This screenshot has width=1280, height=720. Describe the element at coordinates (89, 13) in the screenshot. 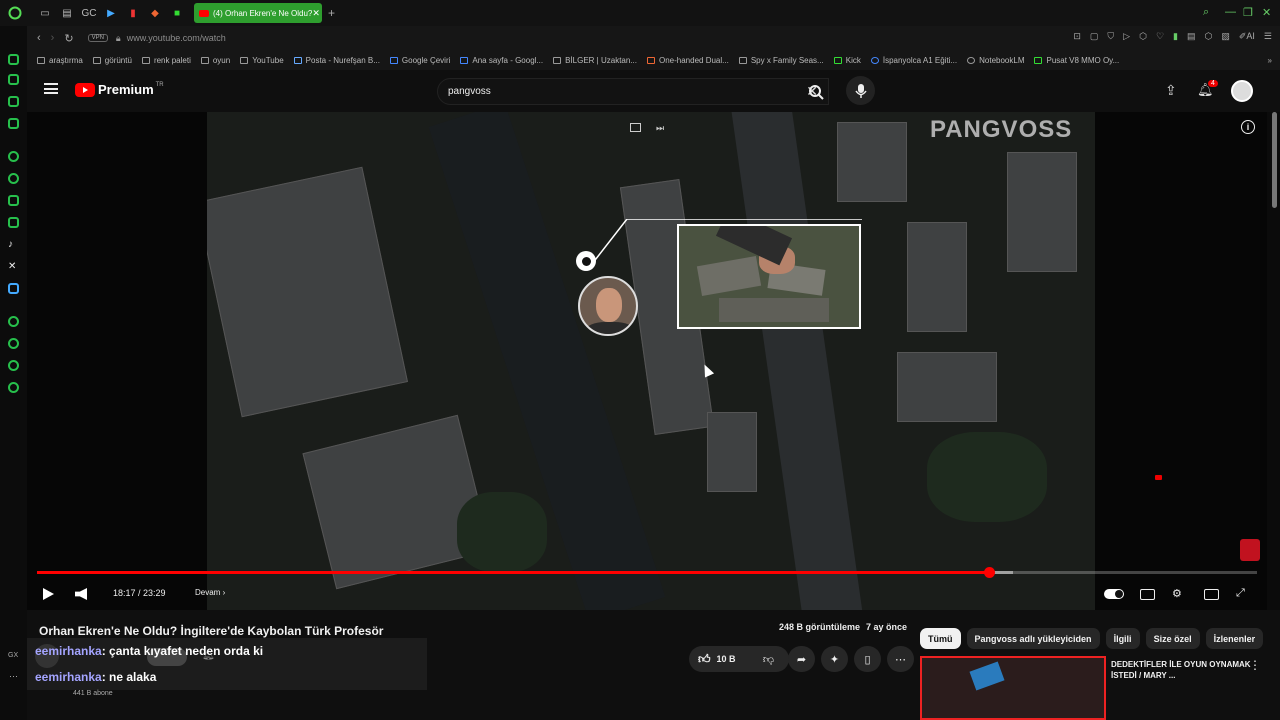

I see `tab-icon: GC` at that location.